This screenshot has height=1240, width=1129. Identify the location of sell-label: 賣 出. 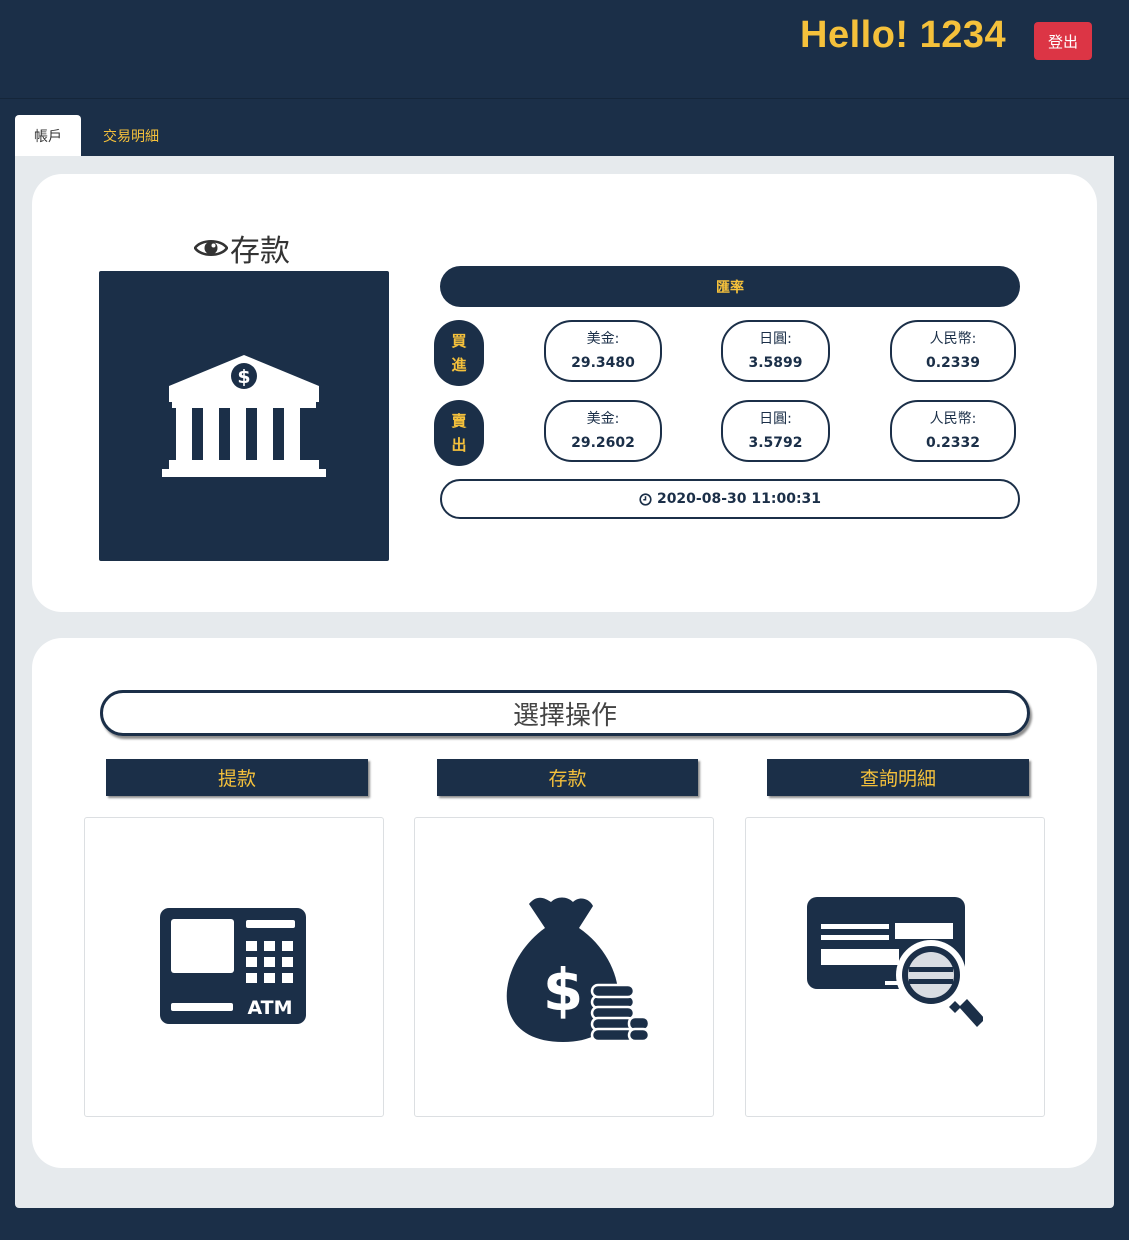
(459, 433).